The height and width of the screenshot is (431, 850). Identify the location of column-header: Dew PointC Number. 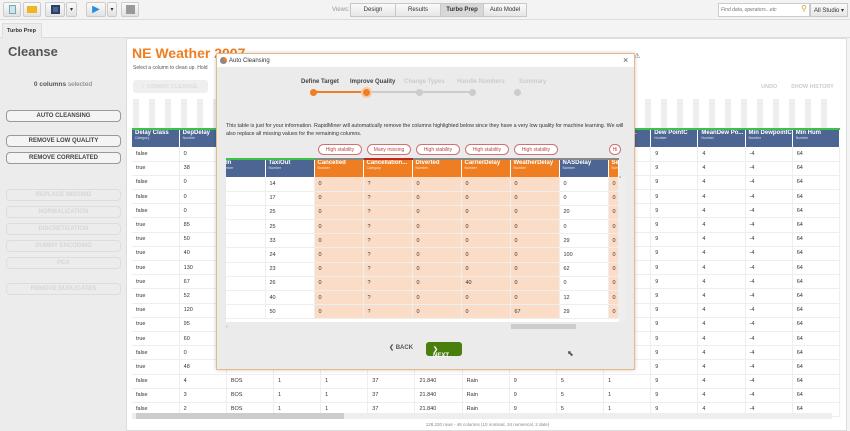
(674, 137).